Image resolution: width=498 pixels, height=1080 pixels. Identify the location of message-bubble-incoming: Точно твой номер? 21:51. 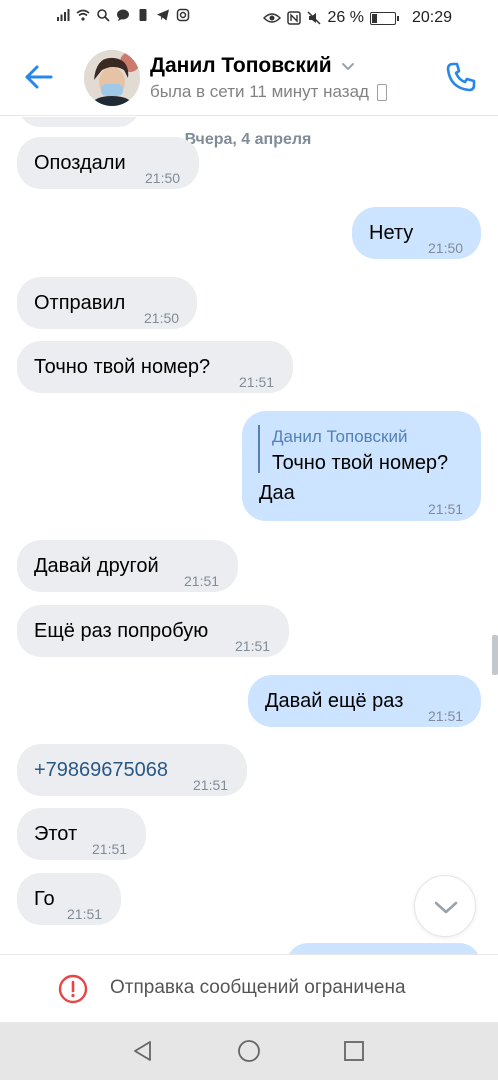
(155, 367).